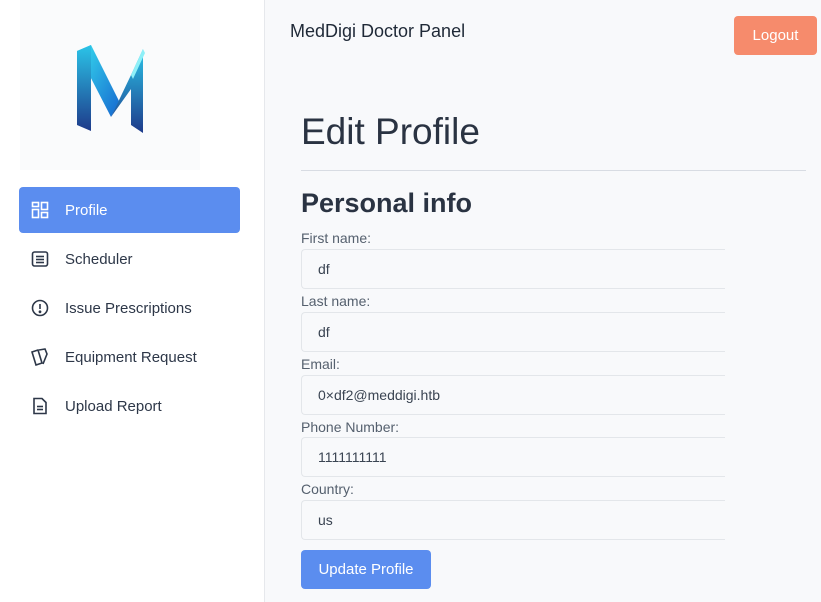 The width and height of the screenshot is (821, 602). Describe the element at coordinates (111, 89) in the screenshot. I see `meddigi-logo-icon` at that location.